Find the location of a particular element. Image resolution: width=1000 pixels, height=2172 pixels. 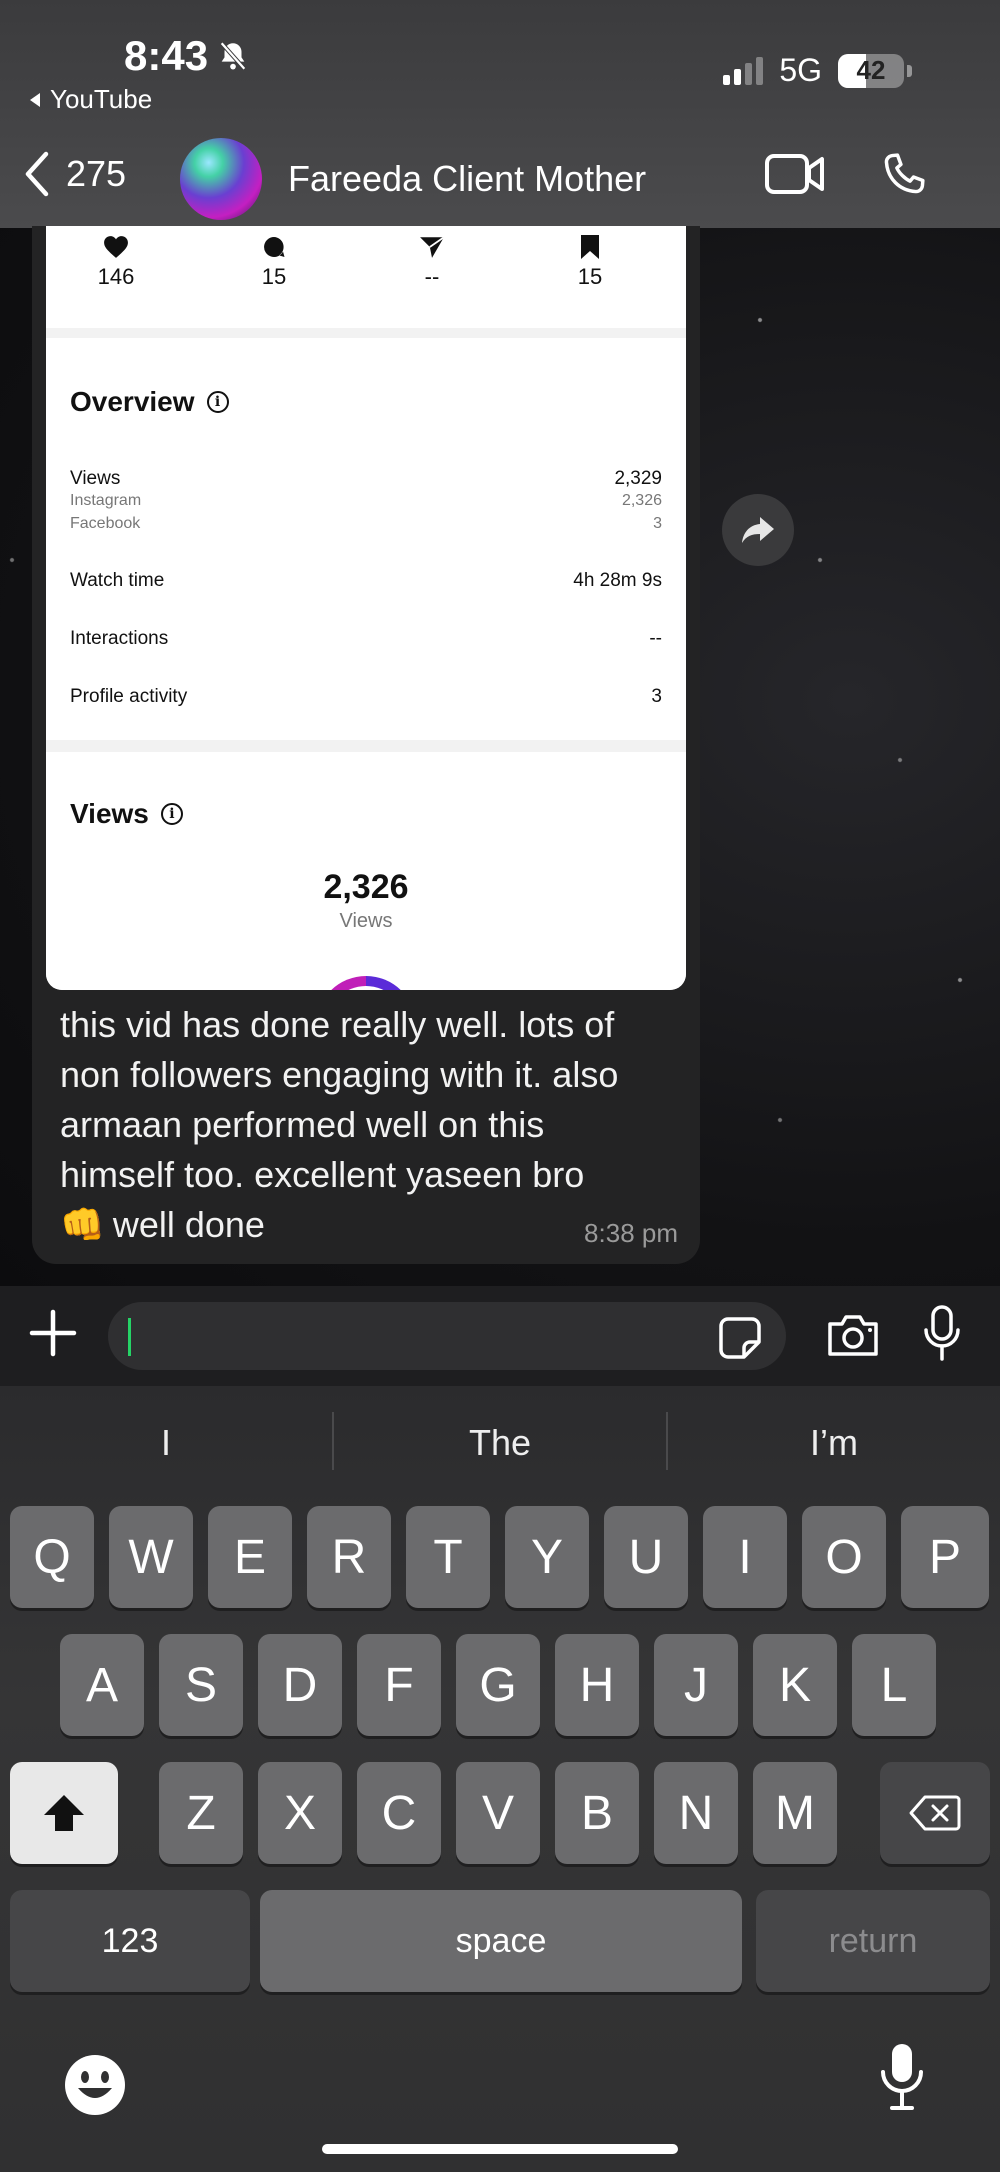

key-q: Q is located at coordinates (52, 1557).